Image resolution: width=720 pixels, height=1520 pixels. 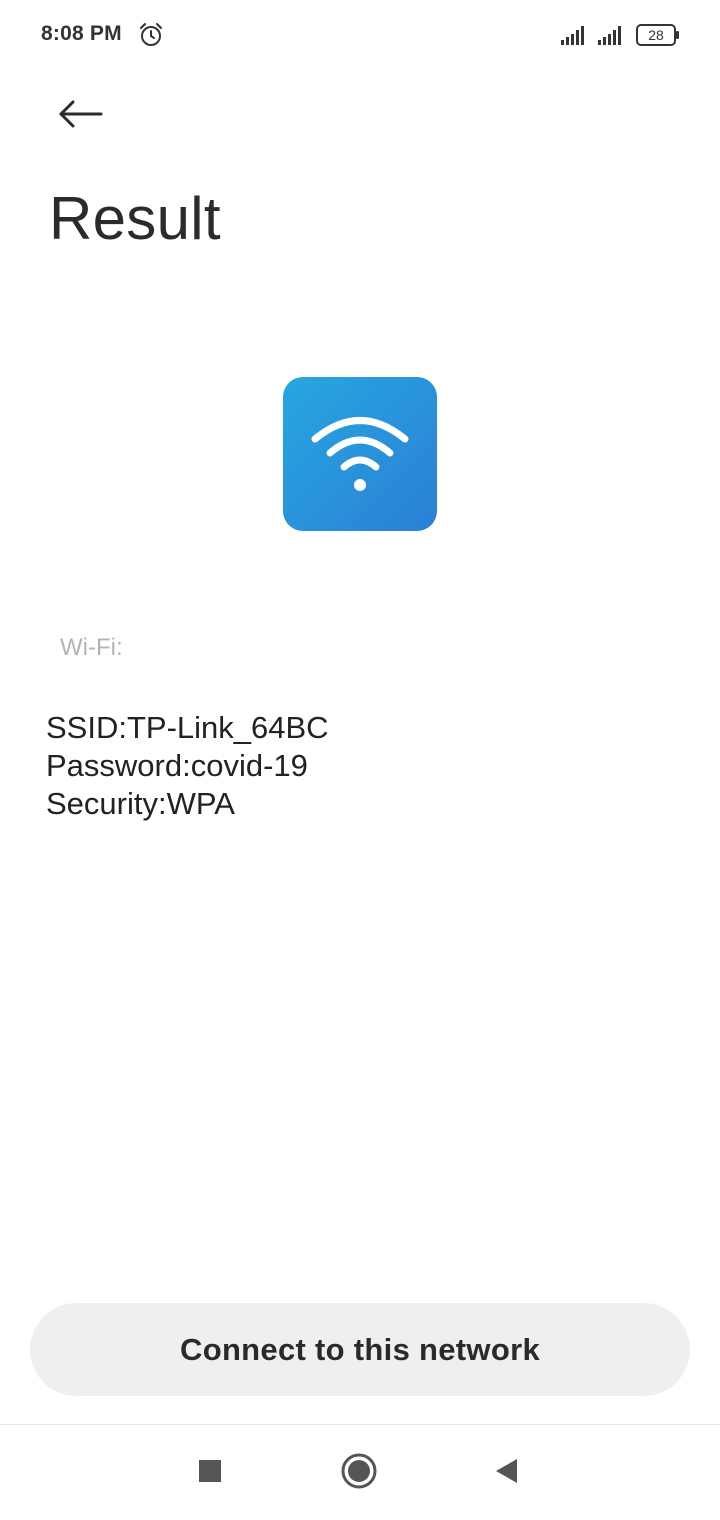 I want to click on home-button, so click(x=359, y=1471).